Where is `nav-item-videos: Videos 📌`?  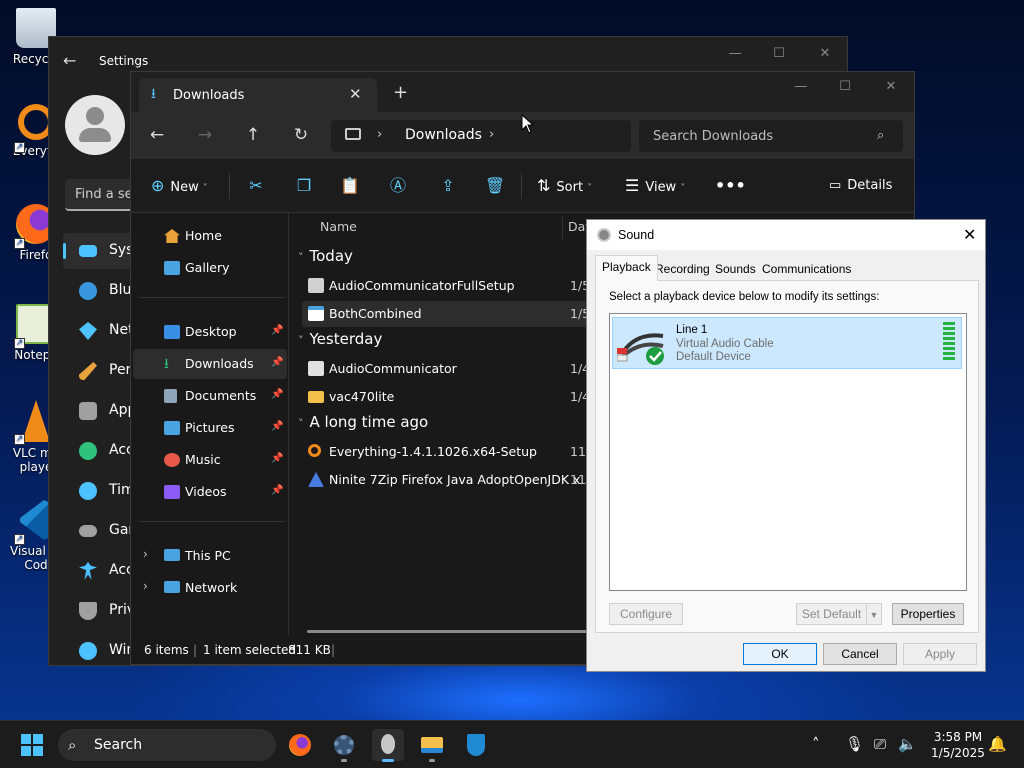 nav-item-videos: Videos 📌 is located at coordinates (210, 492).